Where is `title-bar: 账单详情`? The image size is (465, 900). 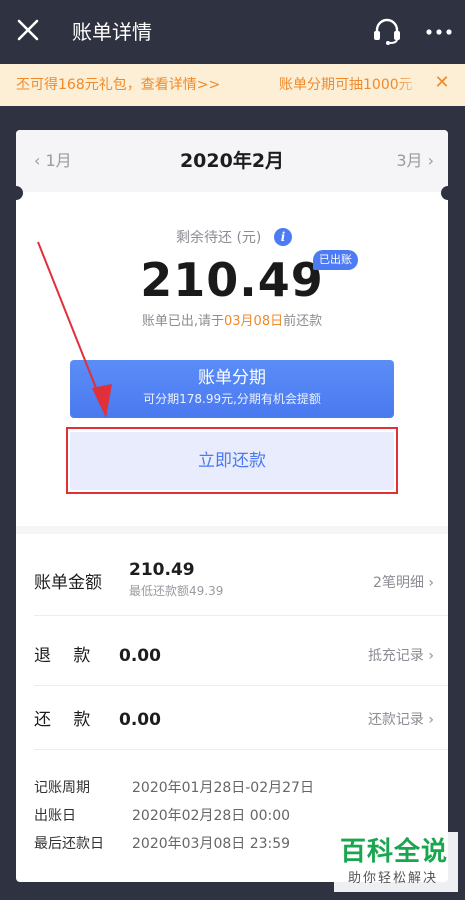 title-bar: 账单详情 is located at coordinates (232, 32).